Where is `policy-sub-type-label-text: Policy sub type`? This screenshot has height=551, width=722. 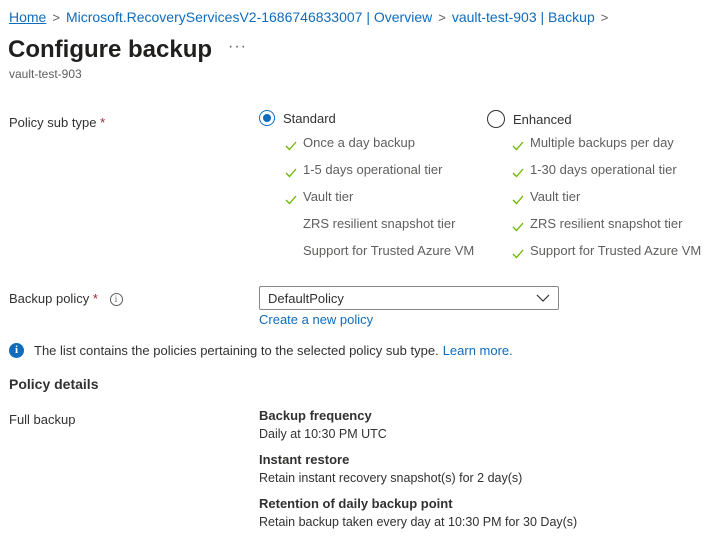 policy-sub-type-label-text: Policy sub type is located at coordinates (53, 122).